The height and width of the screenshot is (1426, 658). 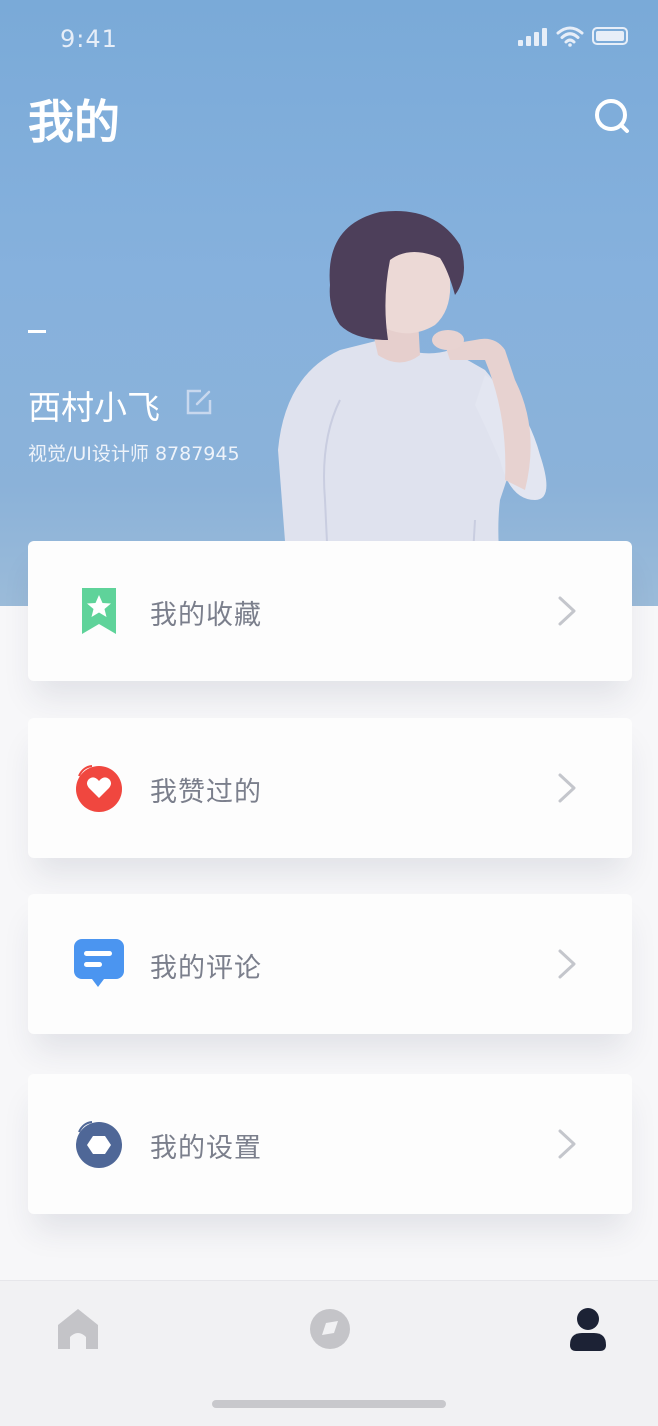 I want to click on decorative-dash, so click(x=37, y=331).